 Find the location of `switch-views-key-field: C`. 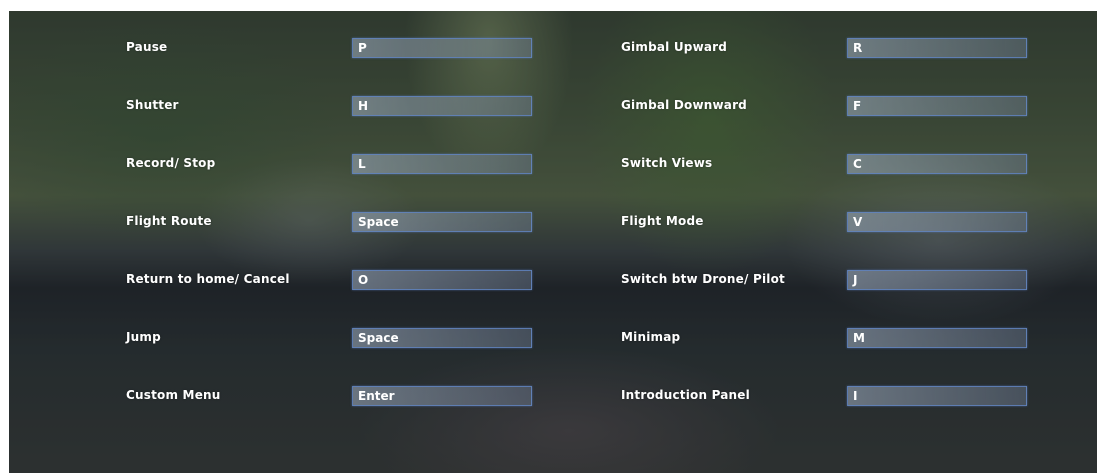

switch-views-key-field: C is located at coordinates (937, 164).